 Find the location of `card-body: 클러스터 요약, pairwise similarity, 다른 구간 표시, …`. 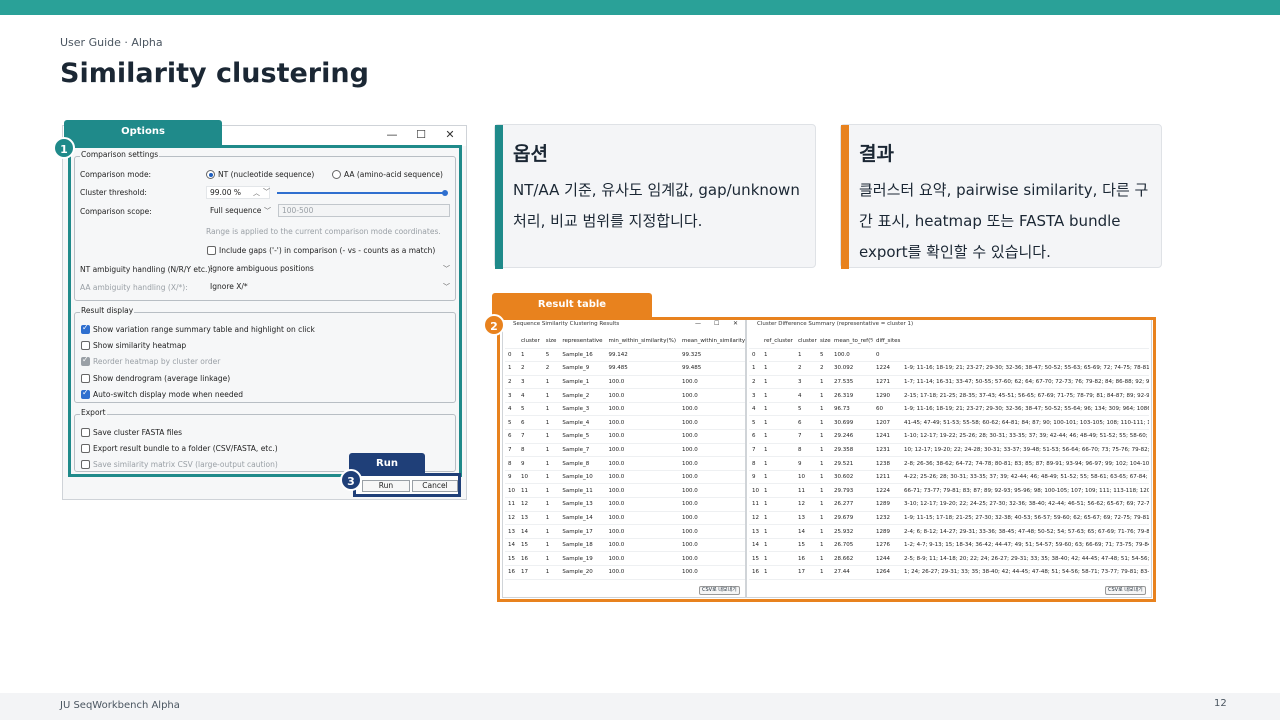

card-body: 클러스터 요약, pairwise similarity, 다른 구간 표시, … is located at coordinates (1004, 221).